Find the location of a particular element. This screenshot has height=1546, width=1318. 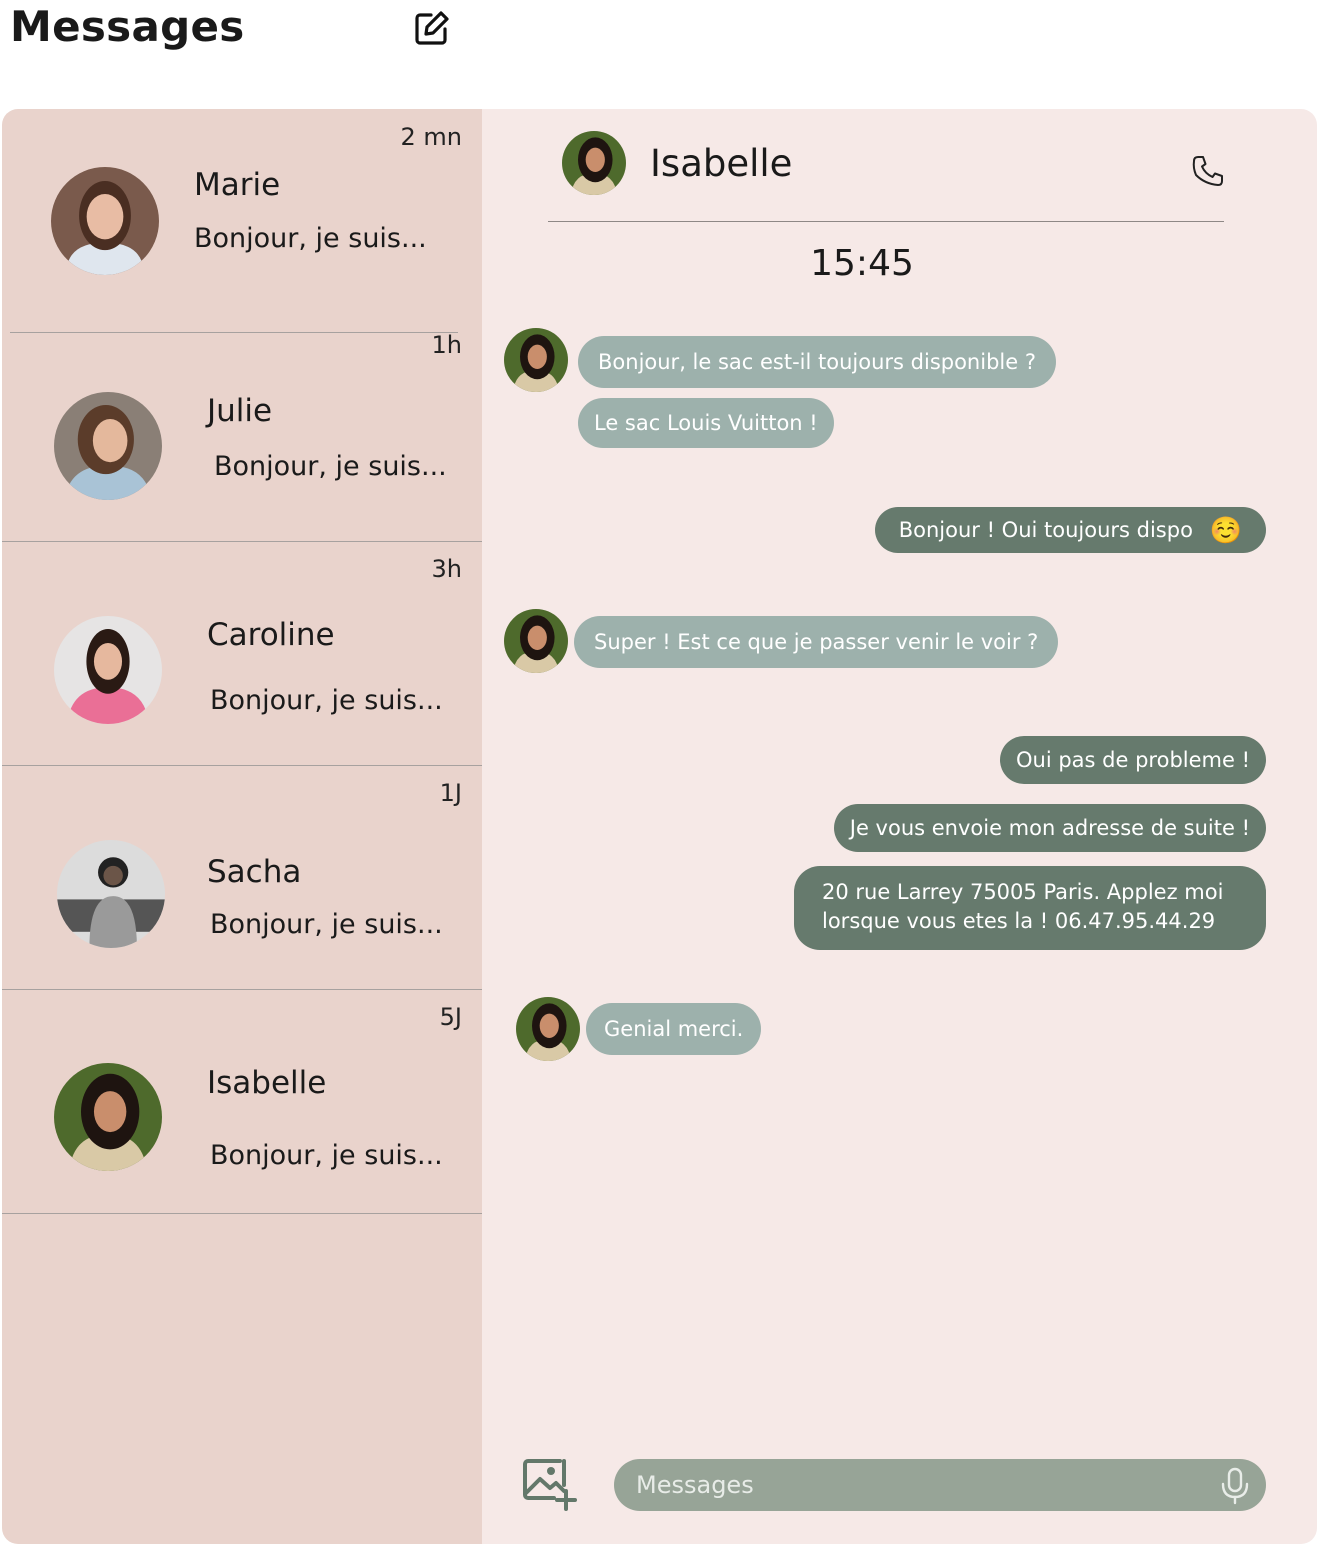

smile-emoji-icon: ☺️ is located at coordinates (1225, 531).